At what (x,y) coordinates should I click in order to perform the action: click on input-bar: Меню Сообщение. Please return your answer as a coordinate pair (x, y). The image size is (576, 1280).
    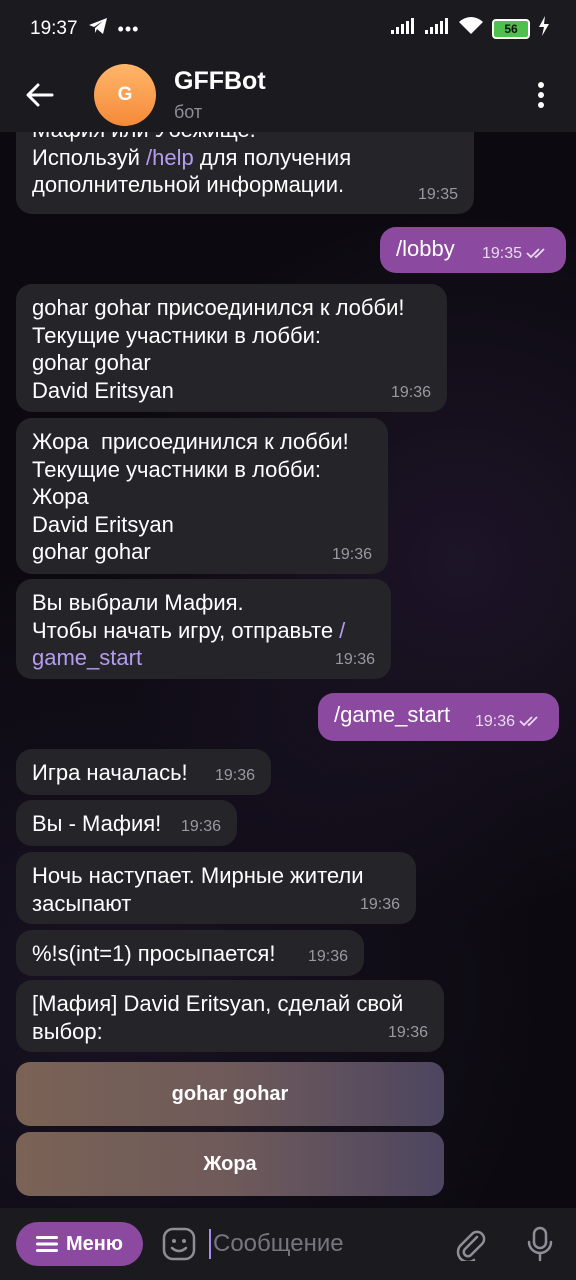
    Looking at the image, I should click on (288, 1244).